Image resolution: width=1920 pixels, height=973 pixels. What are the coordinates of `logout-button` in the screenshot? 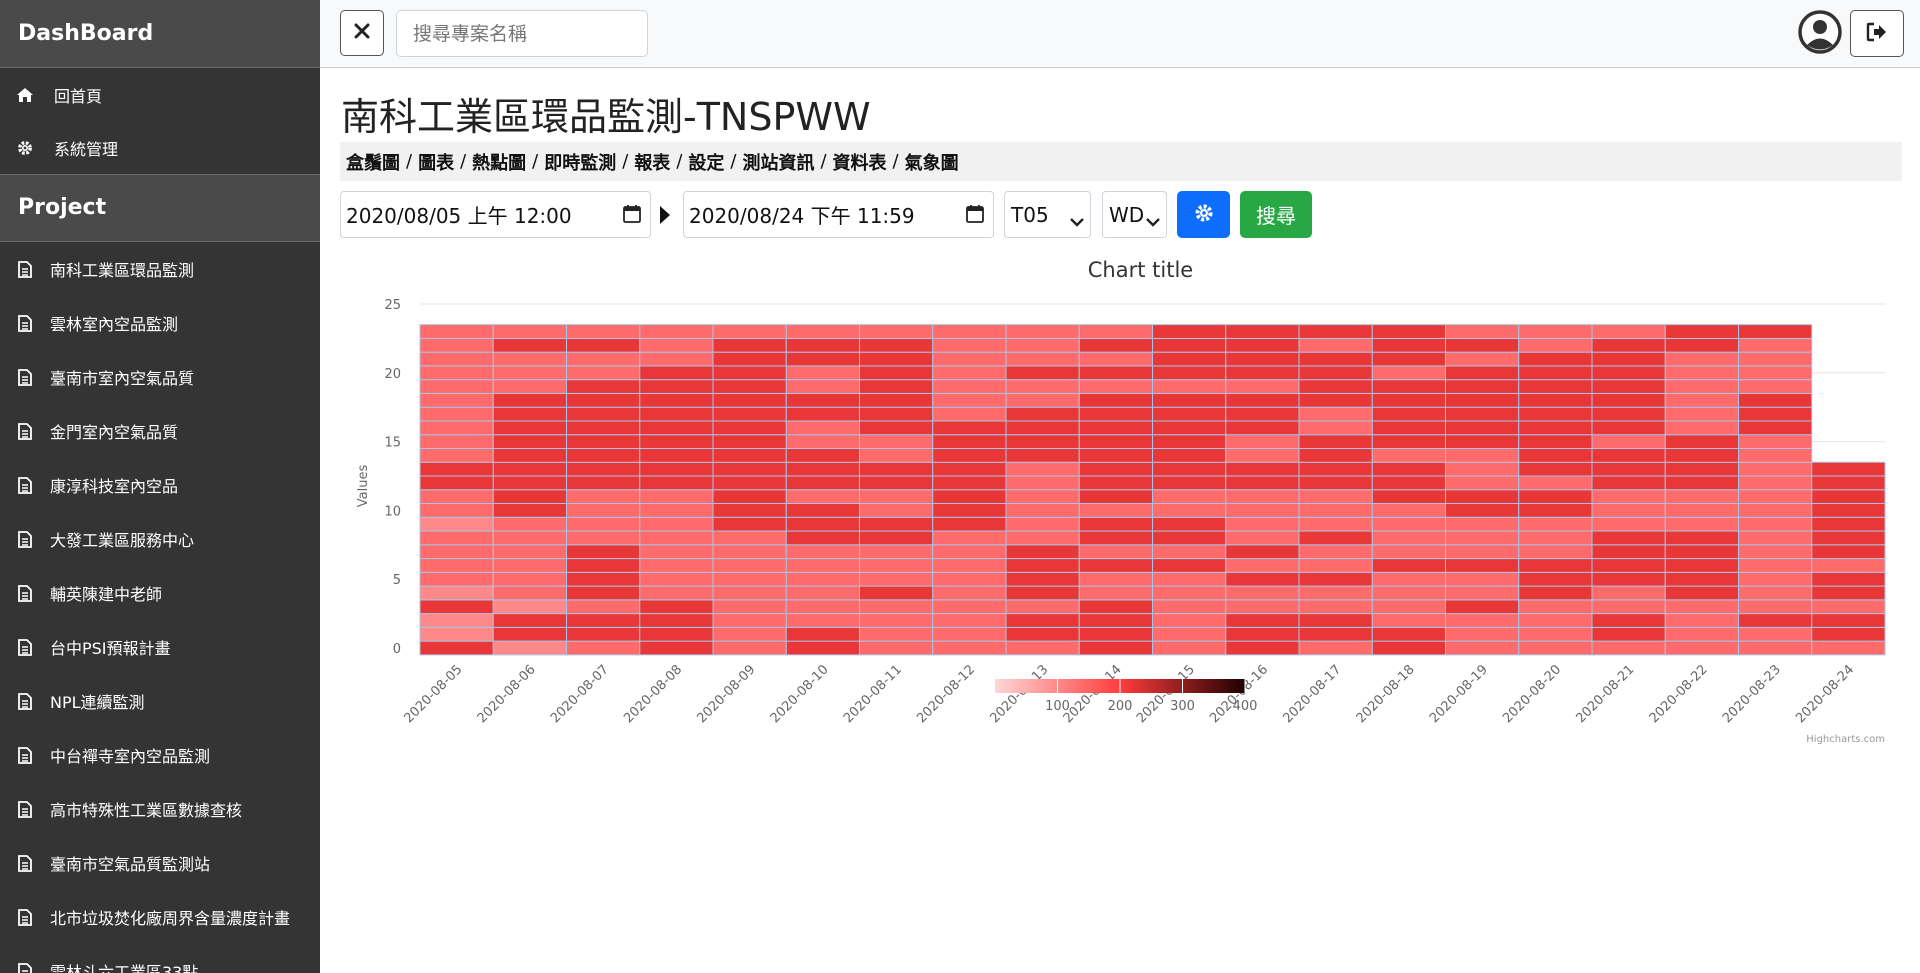 It's located at (1877, 33).